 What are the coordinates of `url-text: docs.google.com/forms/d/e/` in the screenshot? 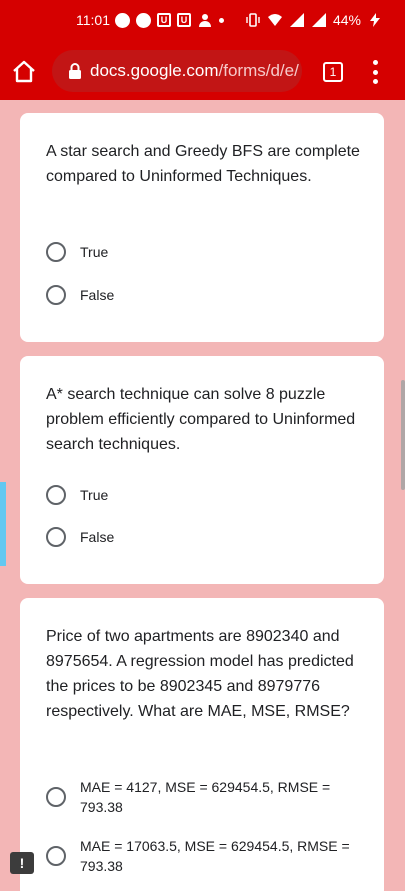 It's located at (194, 71).